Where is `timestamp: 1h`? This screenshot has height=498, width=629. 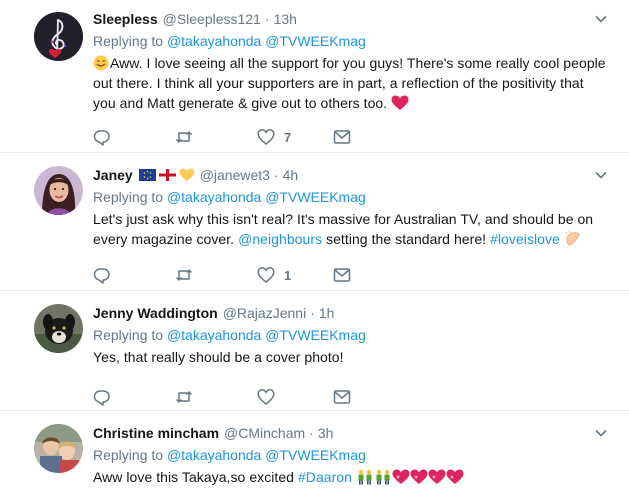
timestamp: 1h is located at coordinates (327, 313).